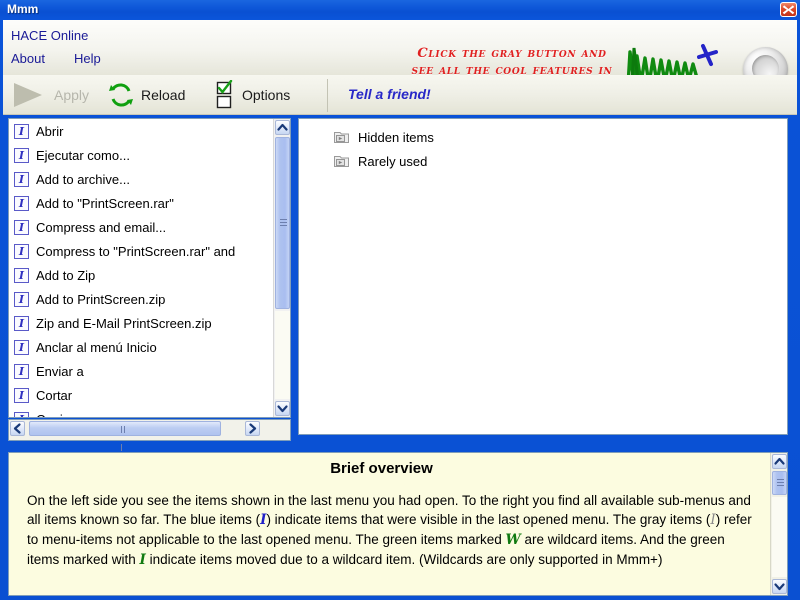 This screenshot has width=800, height=600. What do you see at coordinates (779, 483) in the screenshot?
I see `overview-scroll-thumb` at bounding box center [779, 483].